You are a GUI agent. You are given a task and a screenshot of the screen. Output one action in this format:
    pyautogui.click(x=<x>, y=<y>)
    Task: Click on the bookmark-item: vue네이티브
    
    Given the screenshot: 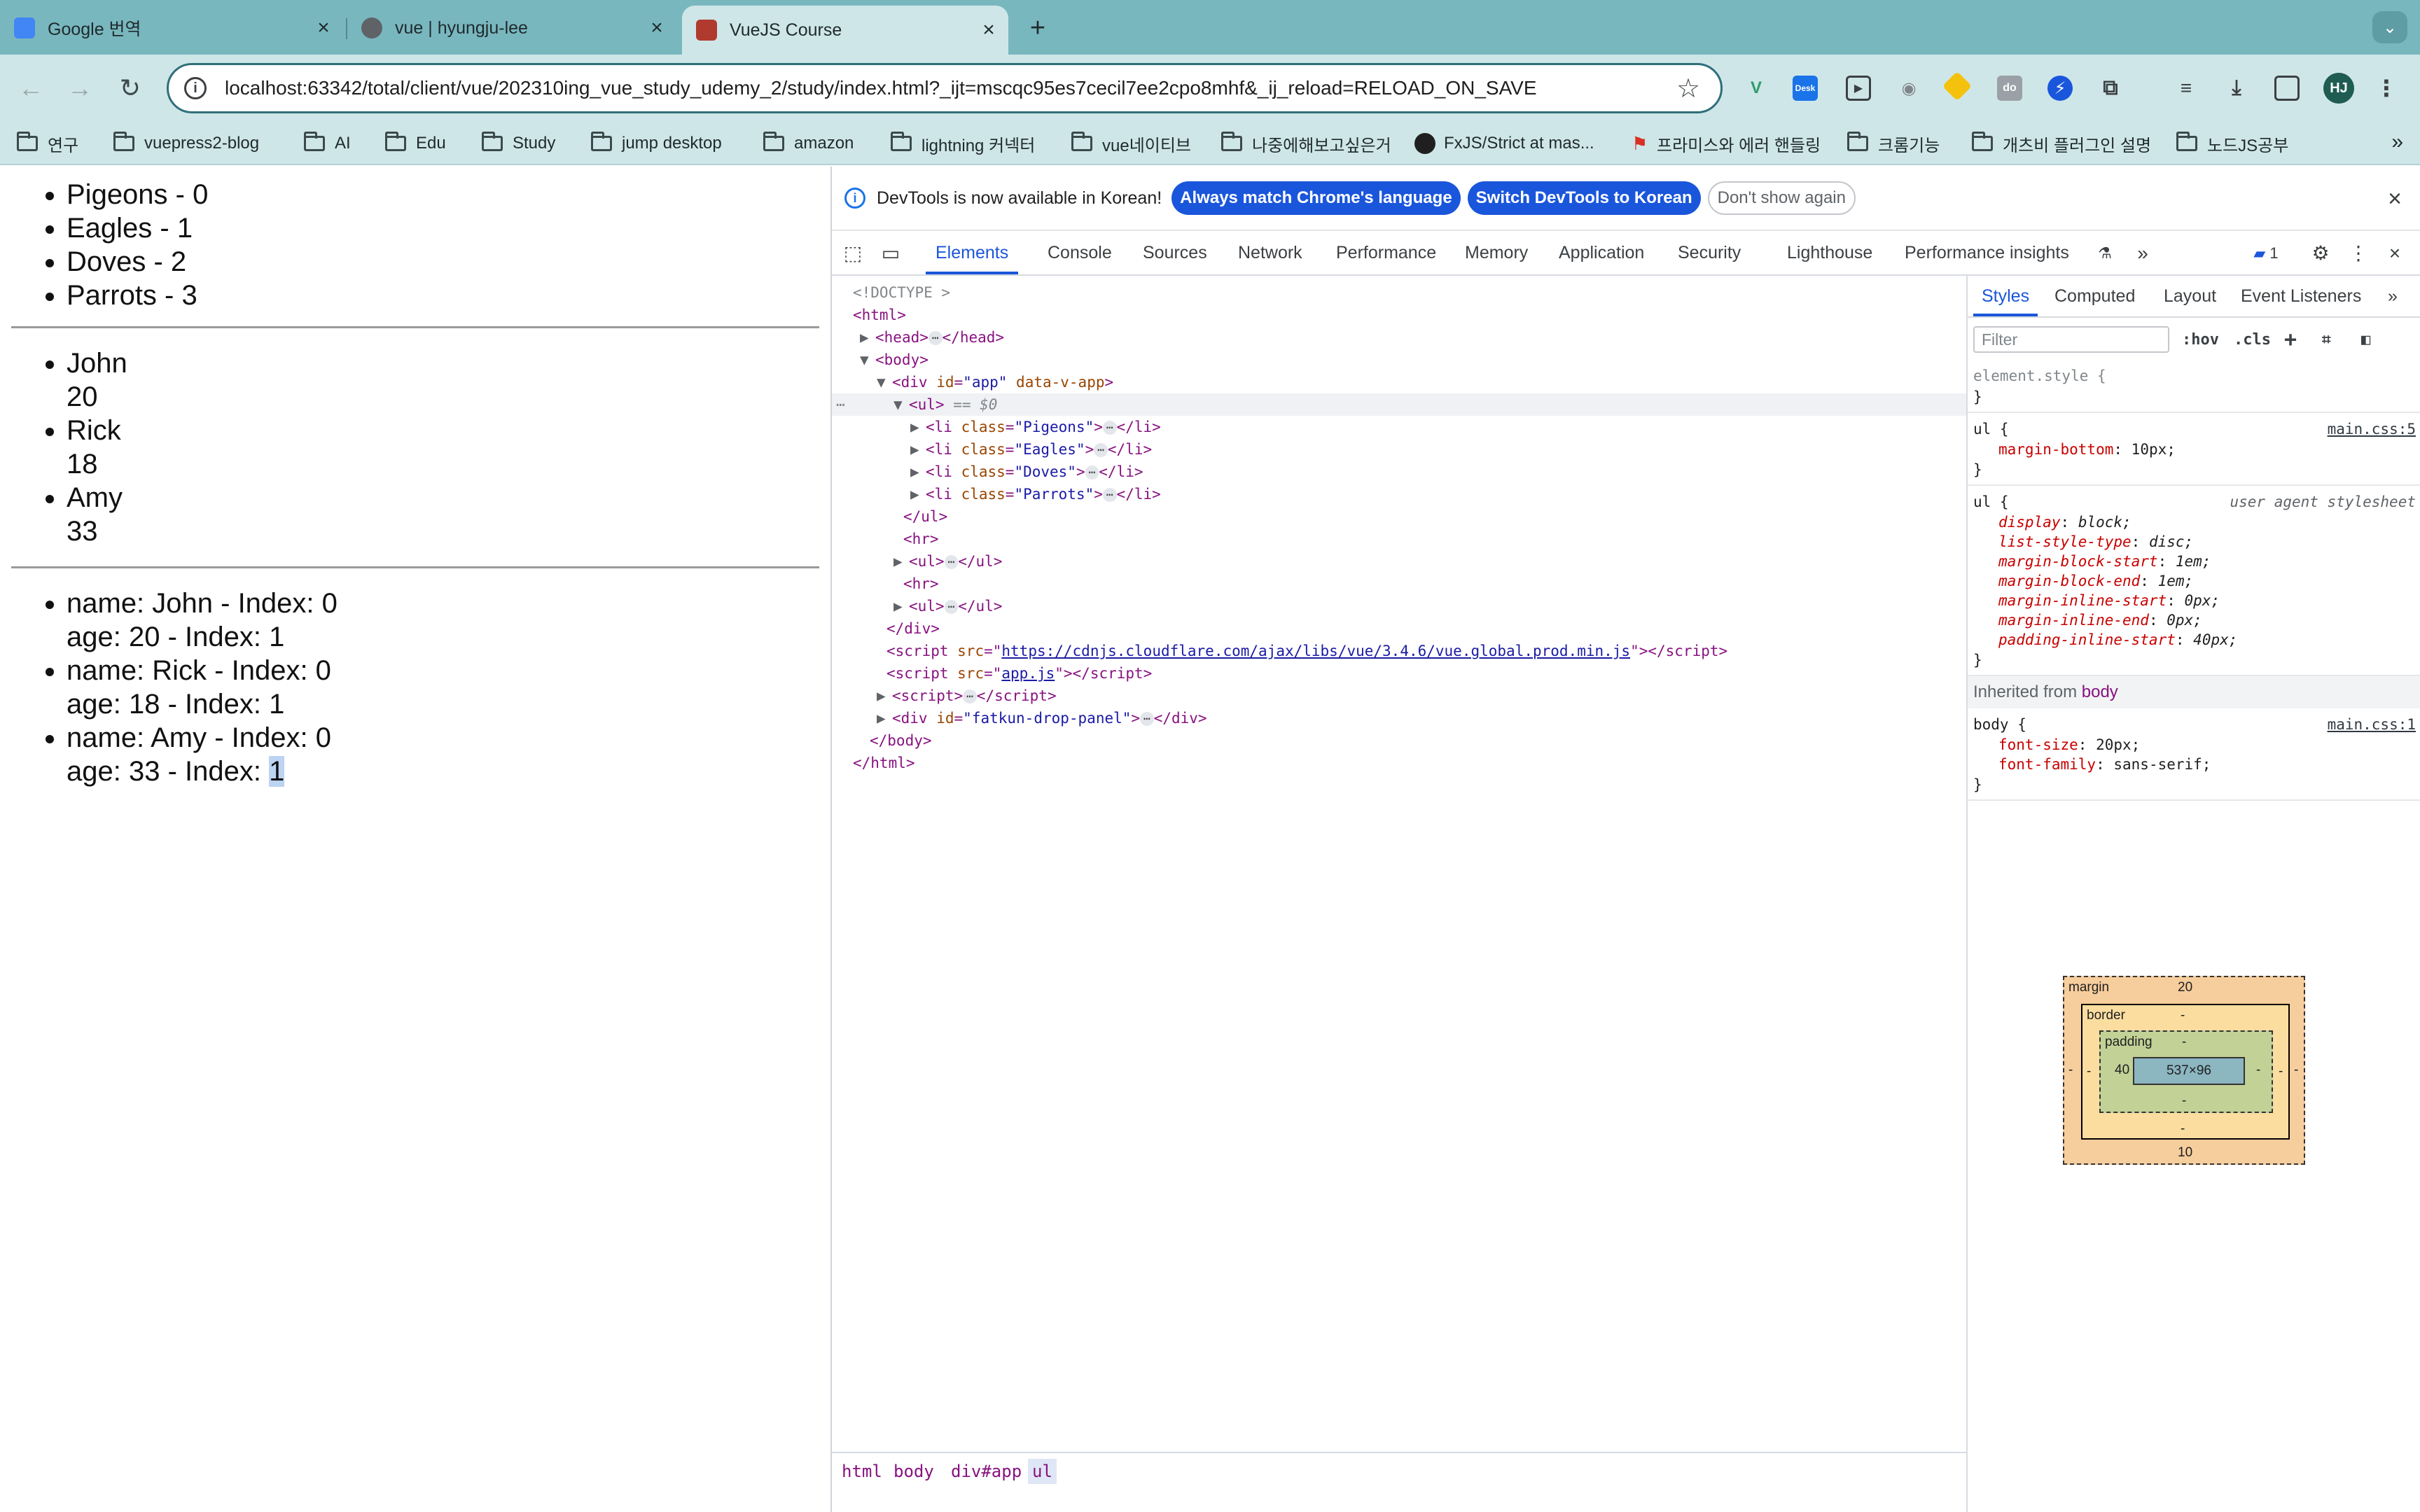 What is the action you would take?
    pyautogui.click(x=1131, y=143)
    